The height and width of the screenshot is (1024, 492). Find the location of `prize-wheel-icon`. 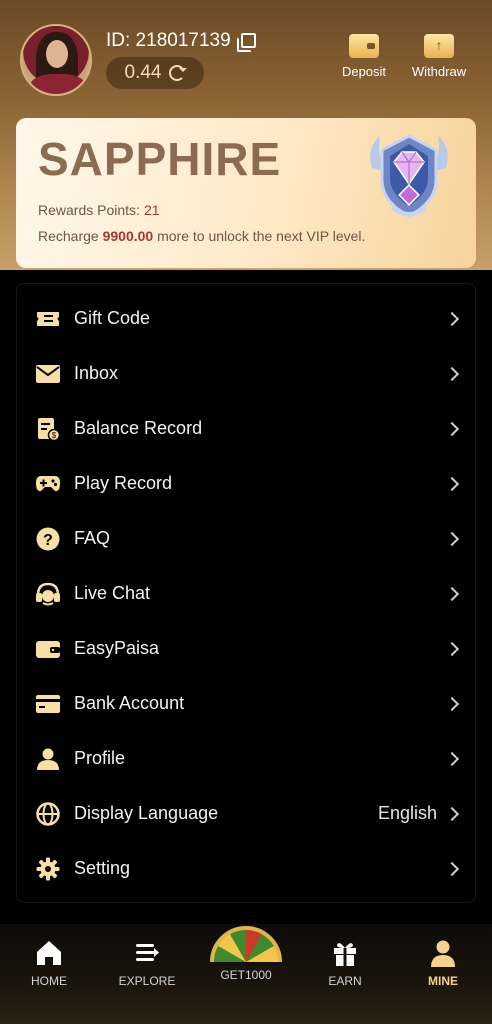

prize-wheel-icon is located at coordinates (246, 944).